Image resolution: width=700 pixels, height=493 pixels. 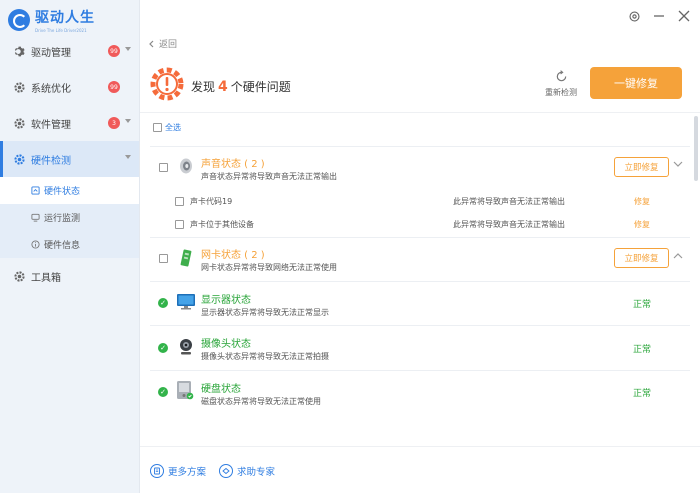 I want to click on sidebar-item-software-management: 软件管理 3, so click(x=69, y=123).